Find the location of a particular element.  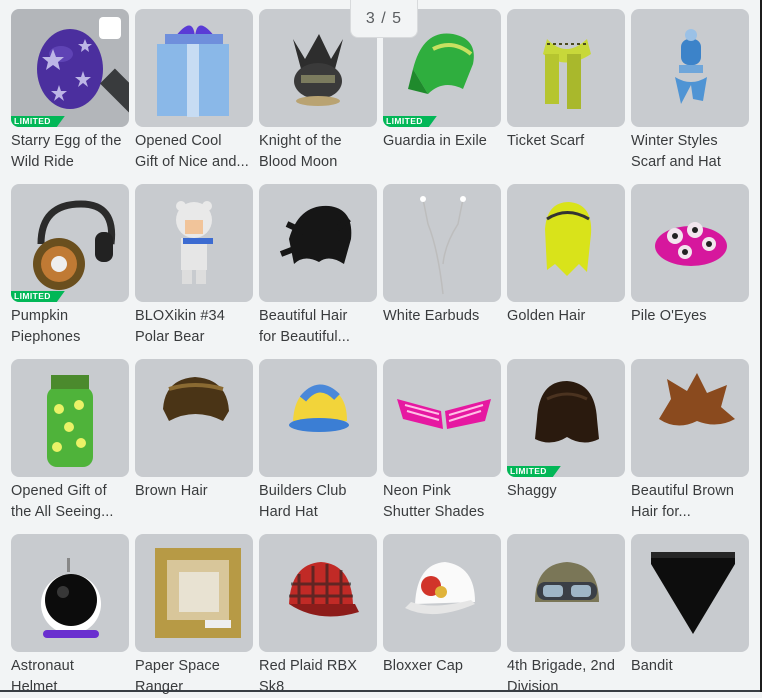

item-name: Pile O'Eyes is located at coordinates (693, 316).